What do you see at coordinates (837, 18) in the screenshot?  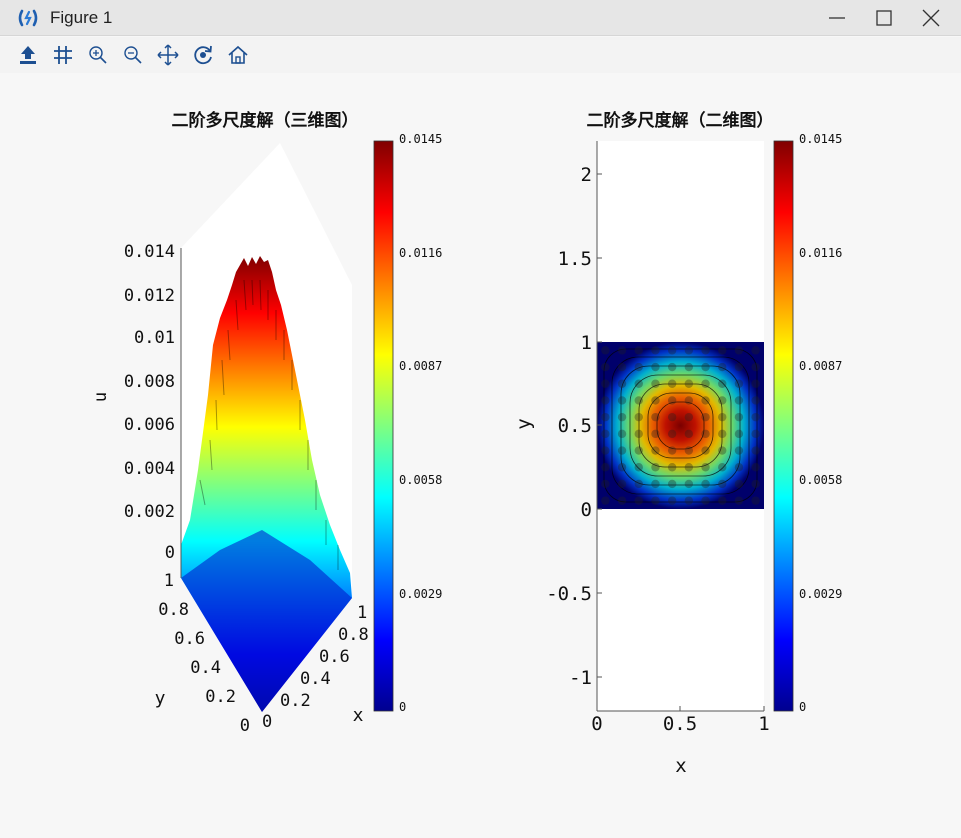 I see `minimize-icon` at bounding box center [837, 18].